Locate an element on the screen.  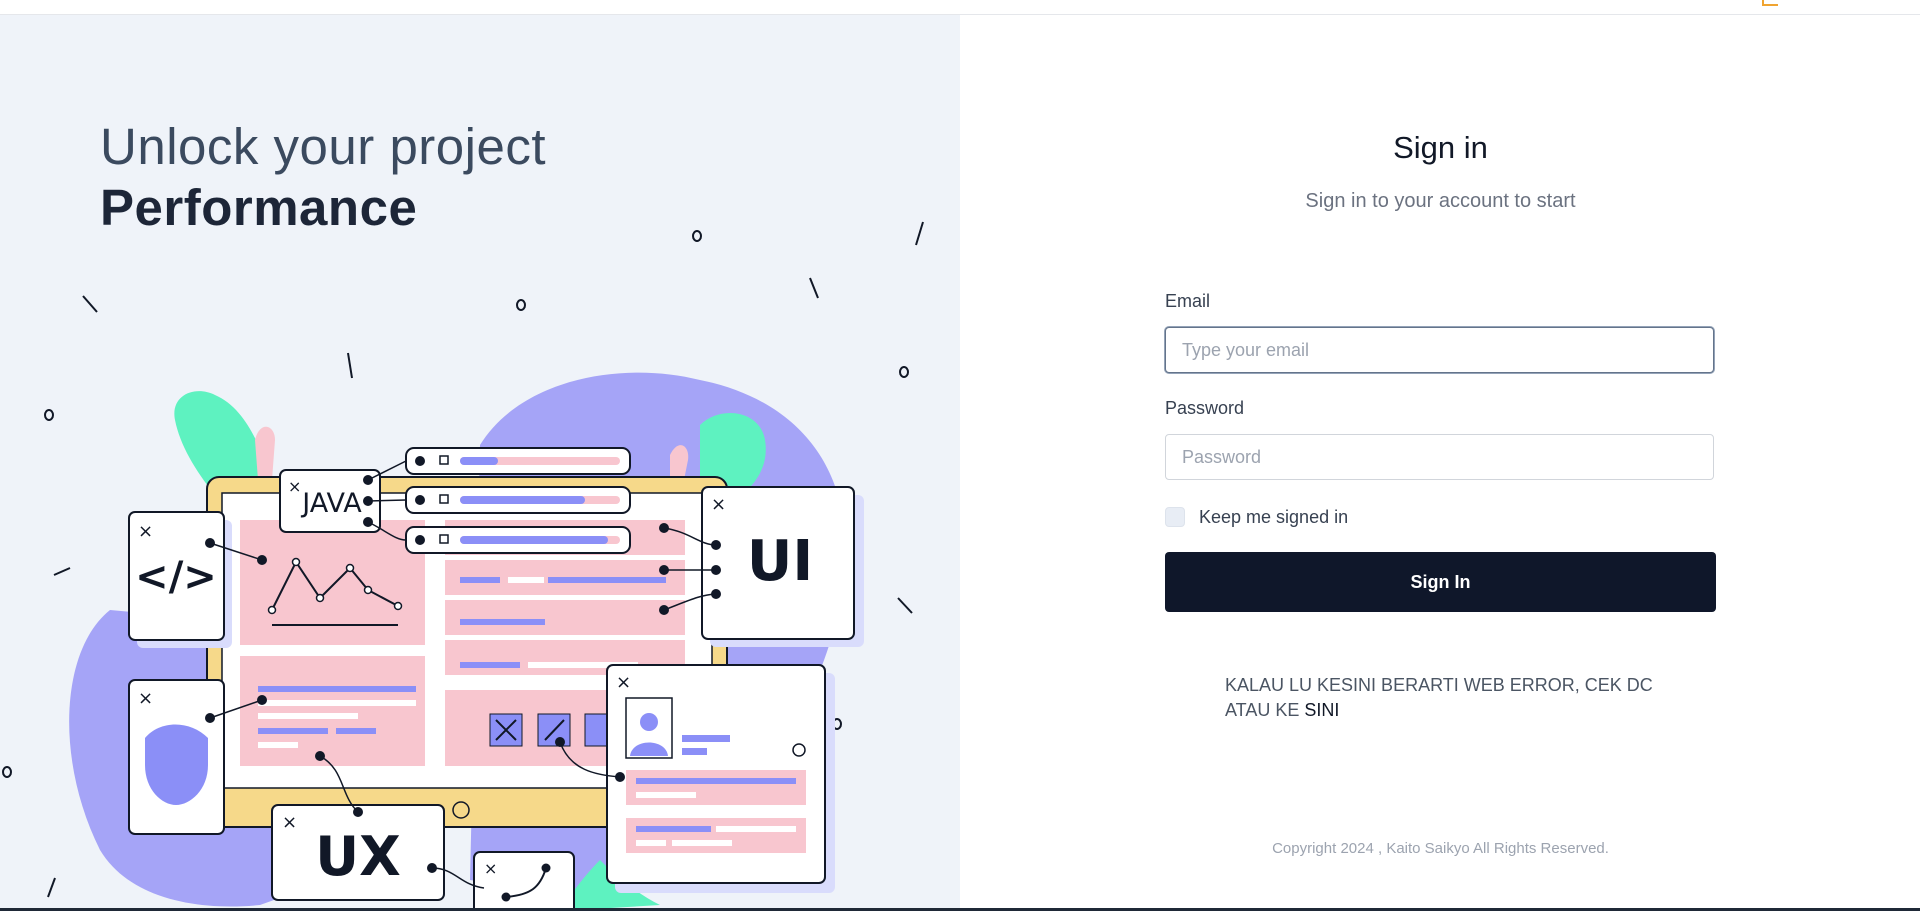
connector-card-close-icon: × is located at coordinates (490, 868).